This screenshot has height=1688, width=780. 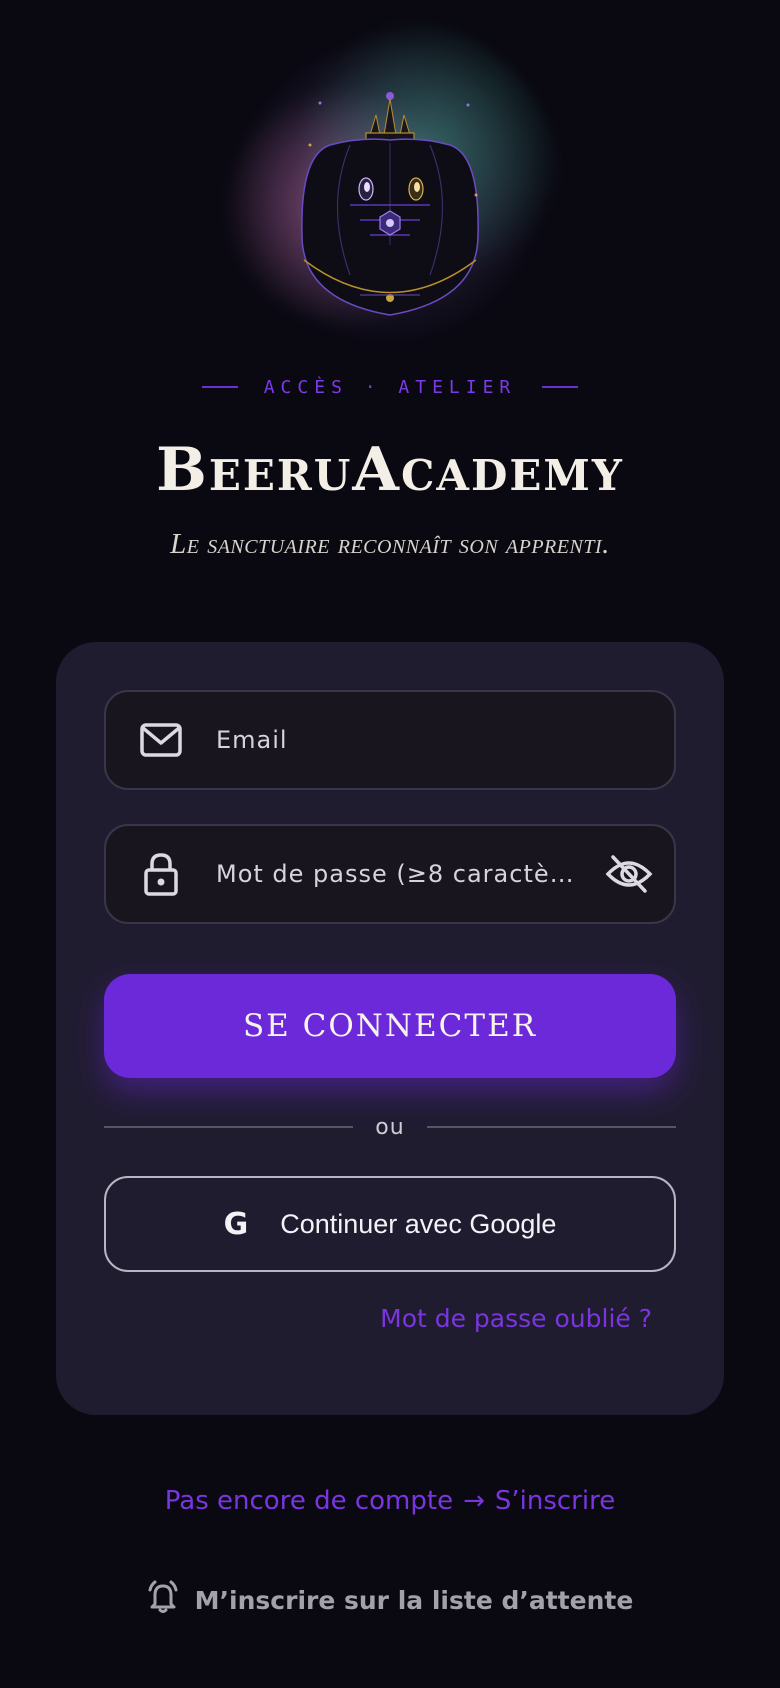 I want to click on google-signin-button: G Continuer avec Google, so click(x=390, y=1224).